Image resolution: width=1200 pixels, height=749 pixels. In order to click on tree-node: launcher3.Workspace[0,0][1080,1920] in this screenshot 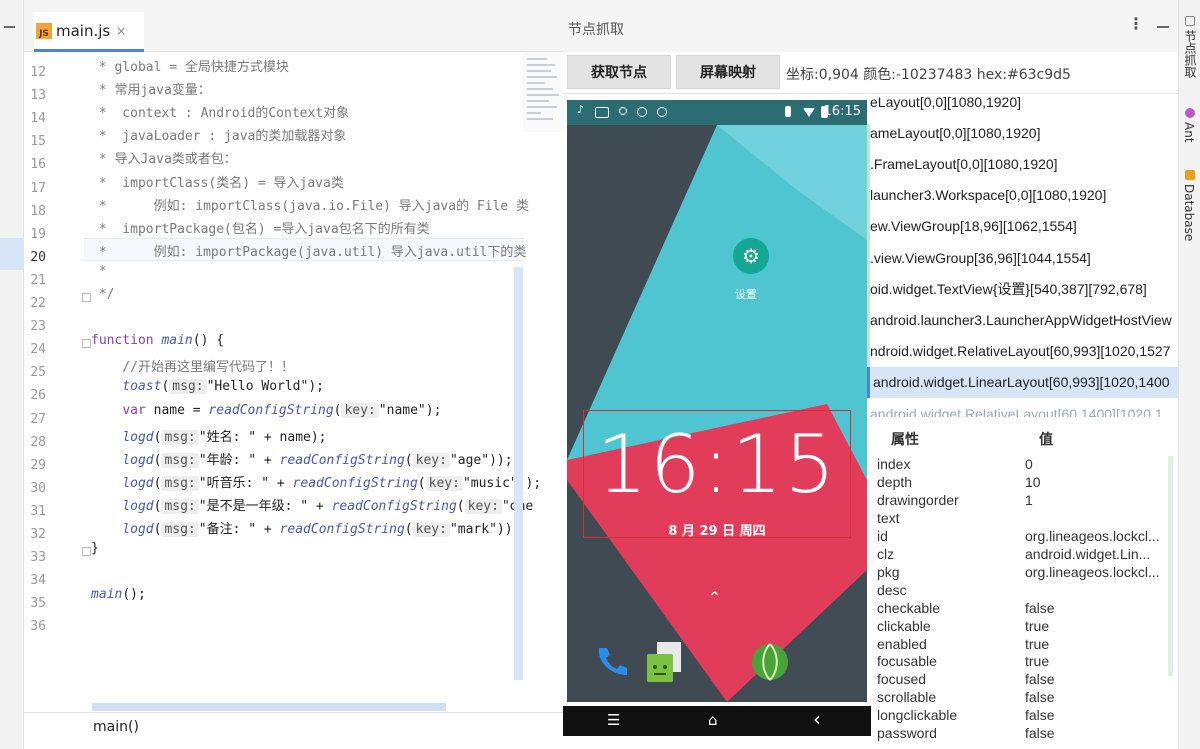, I will do `click(1022, 195)`.